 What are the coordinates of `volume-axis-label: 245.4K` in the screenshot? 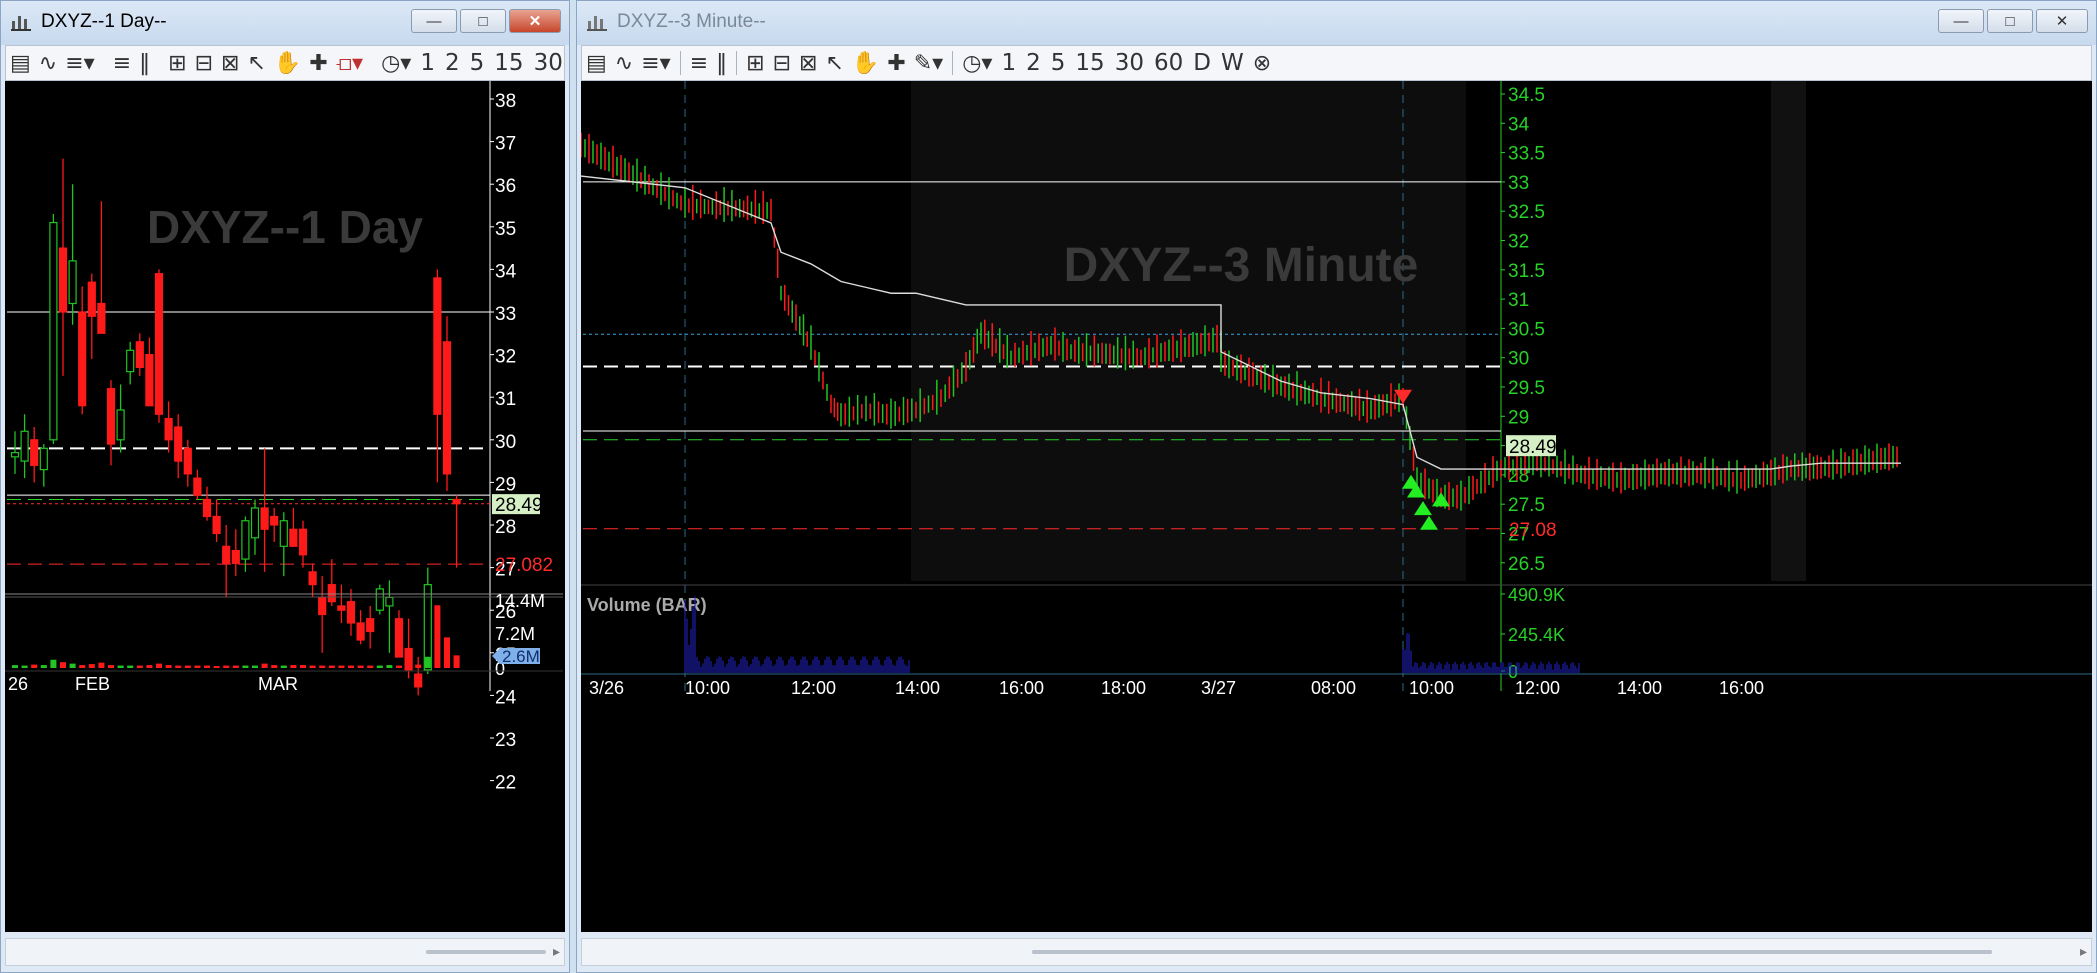 It's located at (1536, 635).